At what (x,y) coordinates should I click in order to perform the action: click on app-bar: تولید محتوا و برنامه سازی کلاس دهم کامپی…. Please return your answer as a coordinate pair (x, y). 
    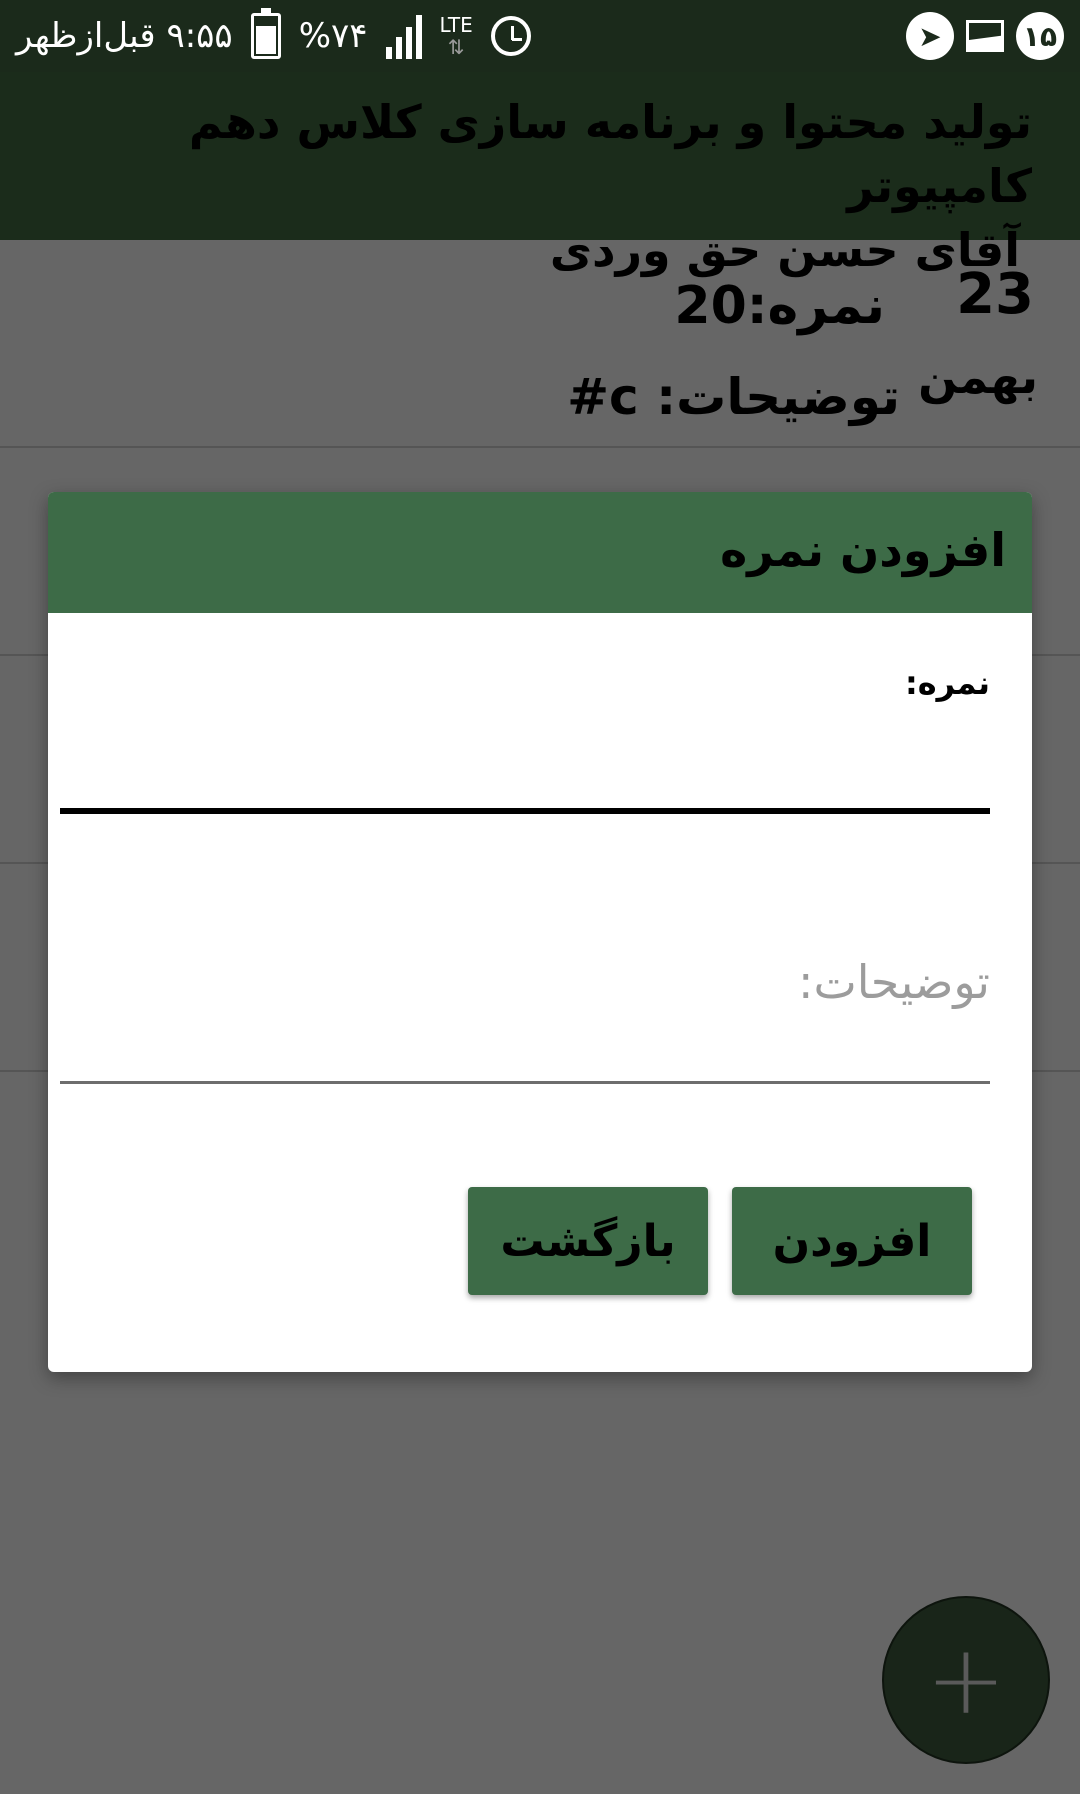
    Looking at the image, I should click on (540, 174).